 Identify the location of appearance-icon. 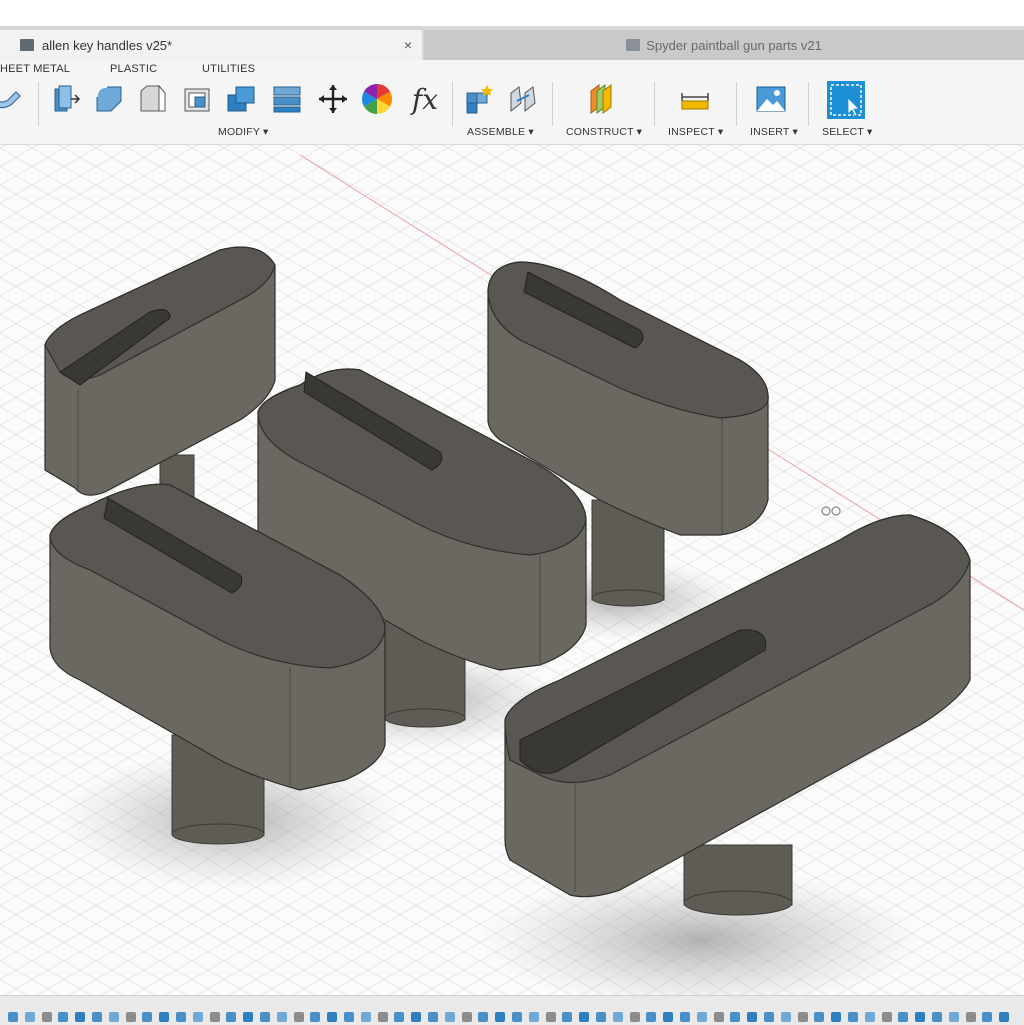
(377, 99).